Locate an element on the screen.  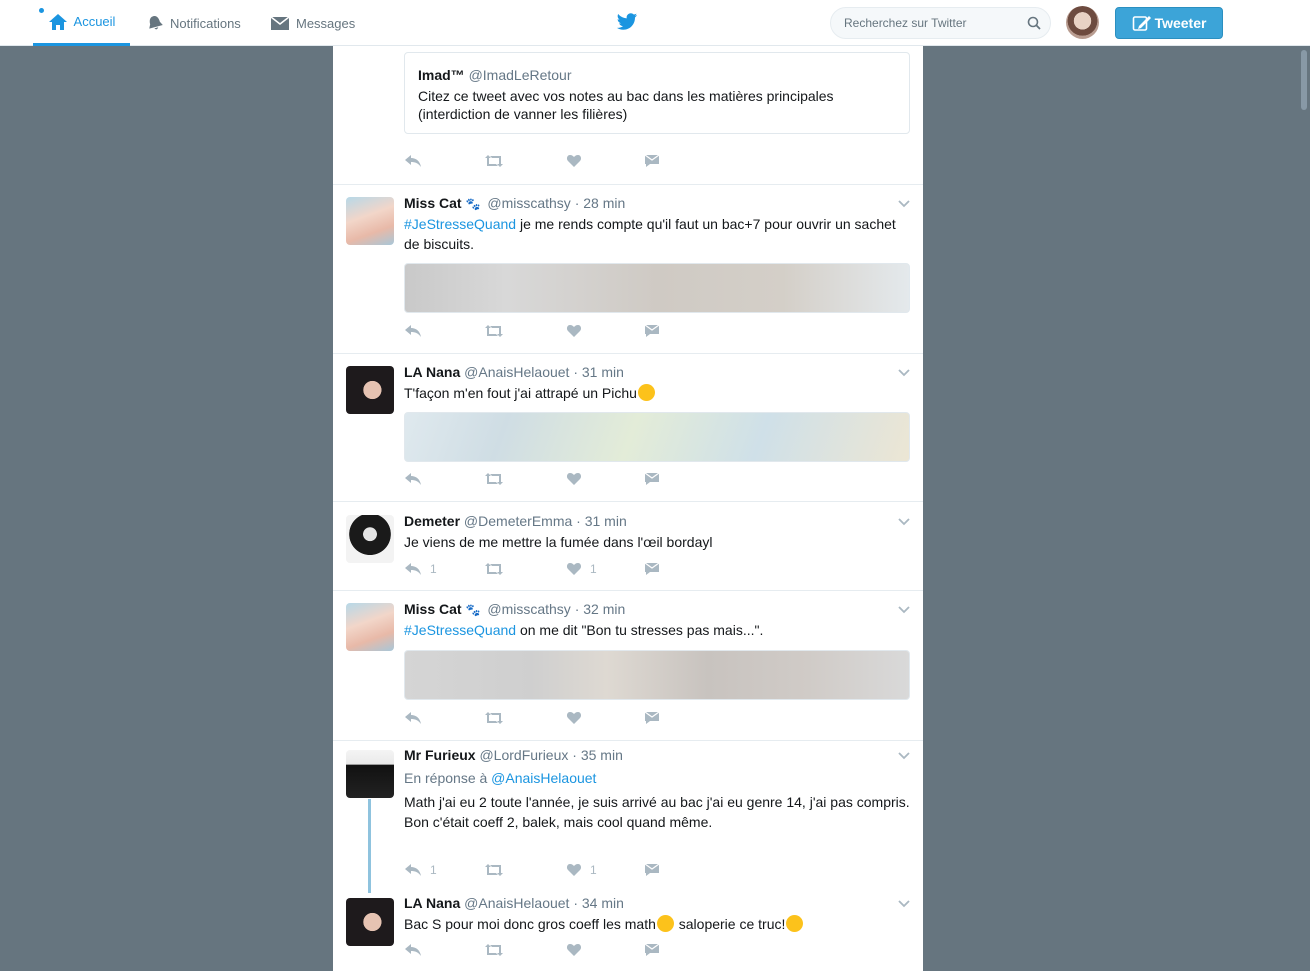
account-avatar is located at coordinates (1082, 22).